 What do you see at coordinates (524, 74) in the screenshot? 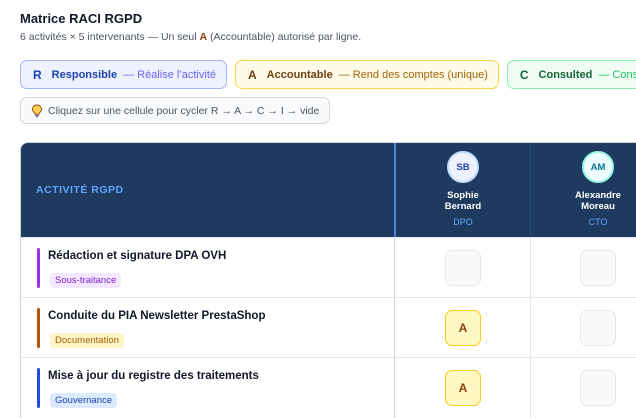
I see `legend-code: C` at bounding box center [524, 74].